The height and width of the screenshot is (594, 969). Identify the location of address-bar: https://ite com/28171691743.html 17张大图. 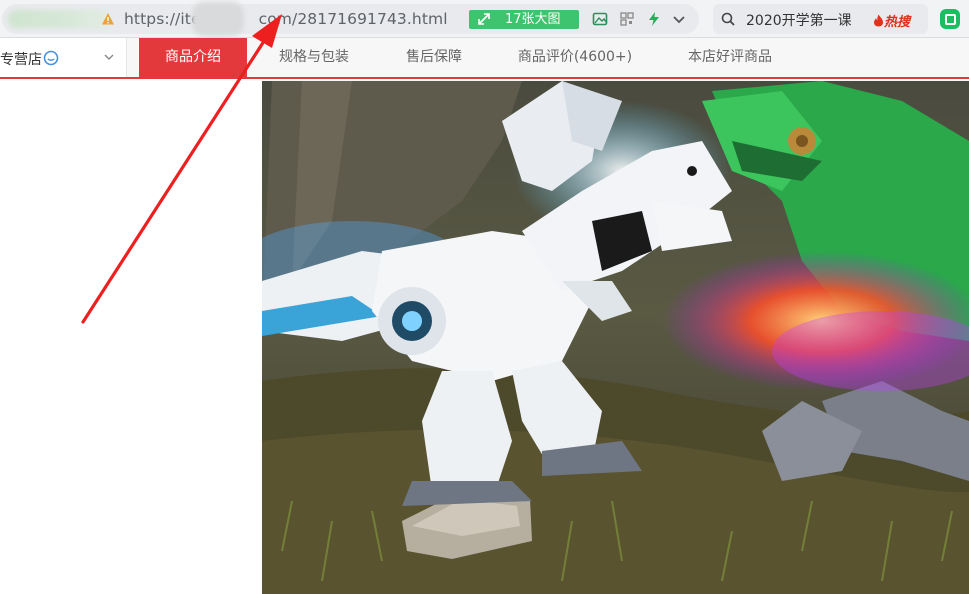
(350, 19).